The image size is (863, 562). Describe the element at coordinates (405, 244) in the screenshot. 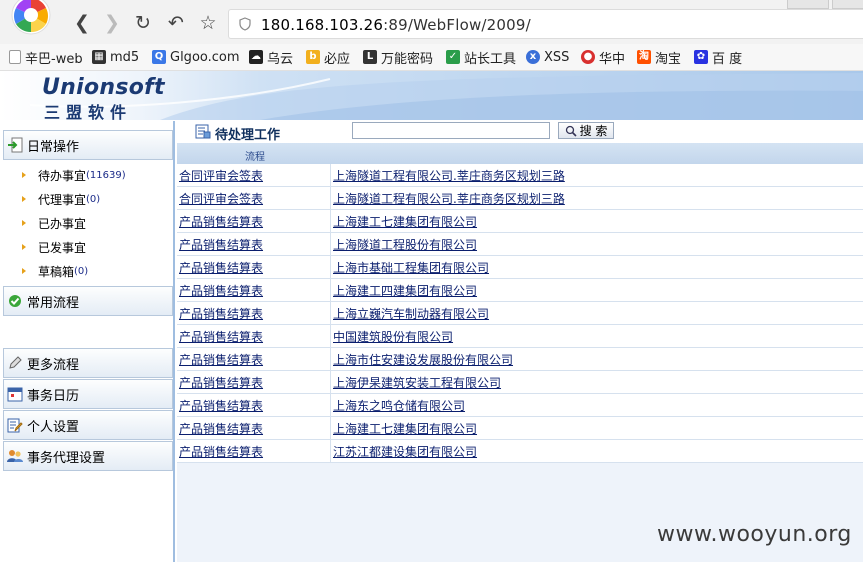

I see `company-link: 上海隧道工程股份有限公司` at that location.